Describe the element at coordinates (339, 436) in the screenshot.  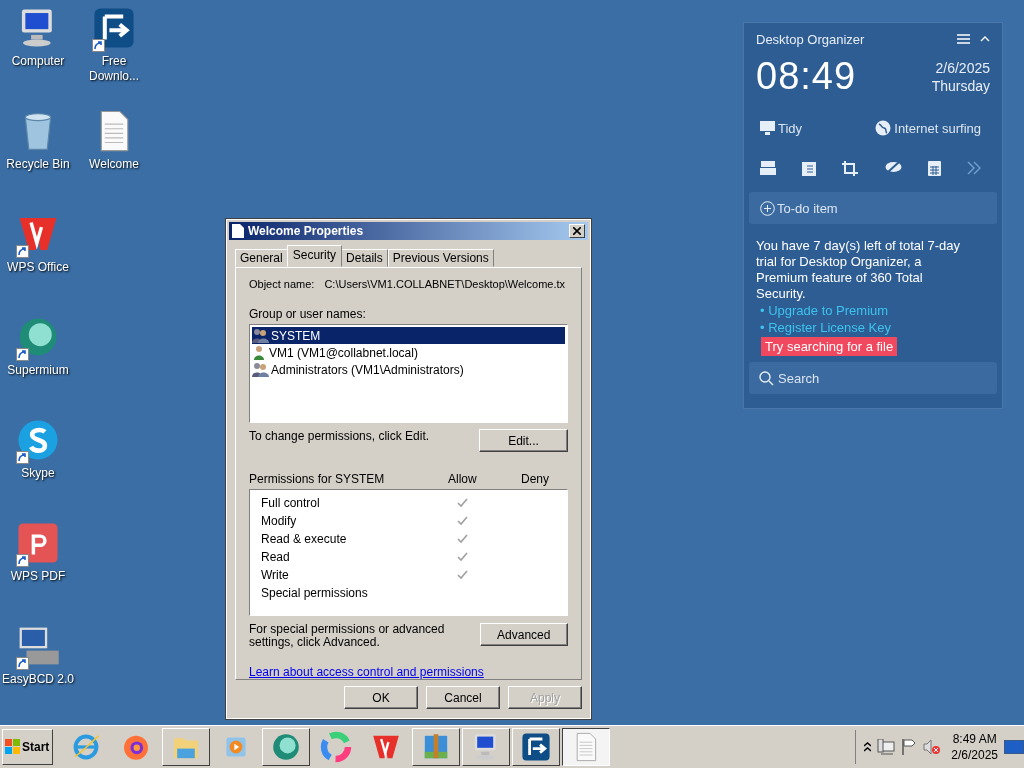
I see `hint-text: To change permissions, click Edit.` at that location.